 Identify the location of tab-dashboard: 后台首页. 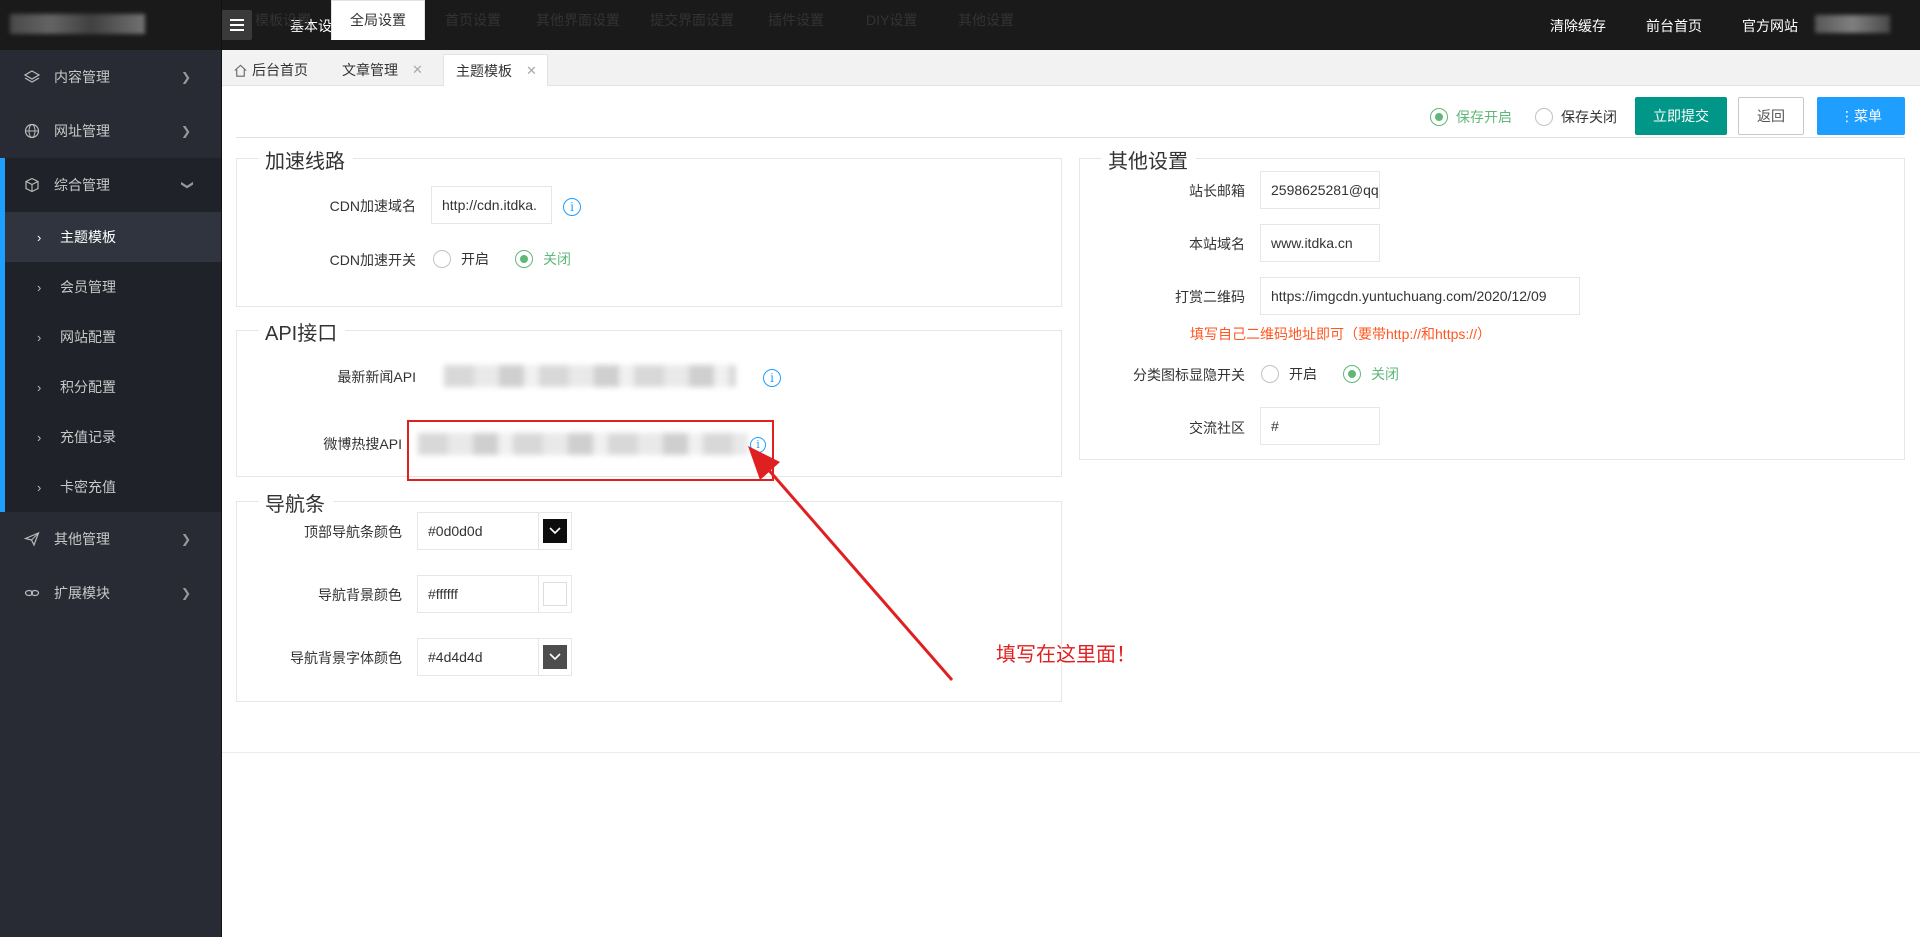
(277, 70).